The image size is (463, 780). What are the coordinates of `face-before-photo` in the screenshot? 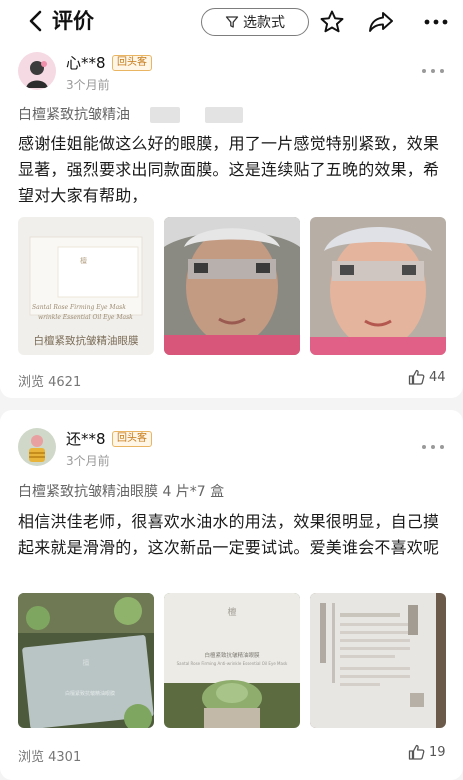 It's located at (232, 286).